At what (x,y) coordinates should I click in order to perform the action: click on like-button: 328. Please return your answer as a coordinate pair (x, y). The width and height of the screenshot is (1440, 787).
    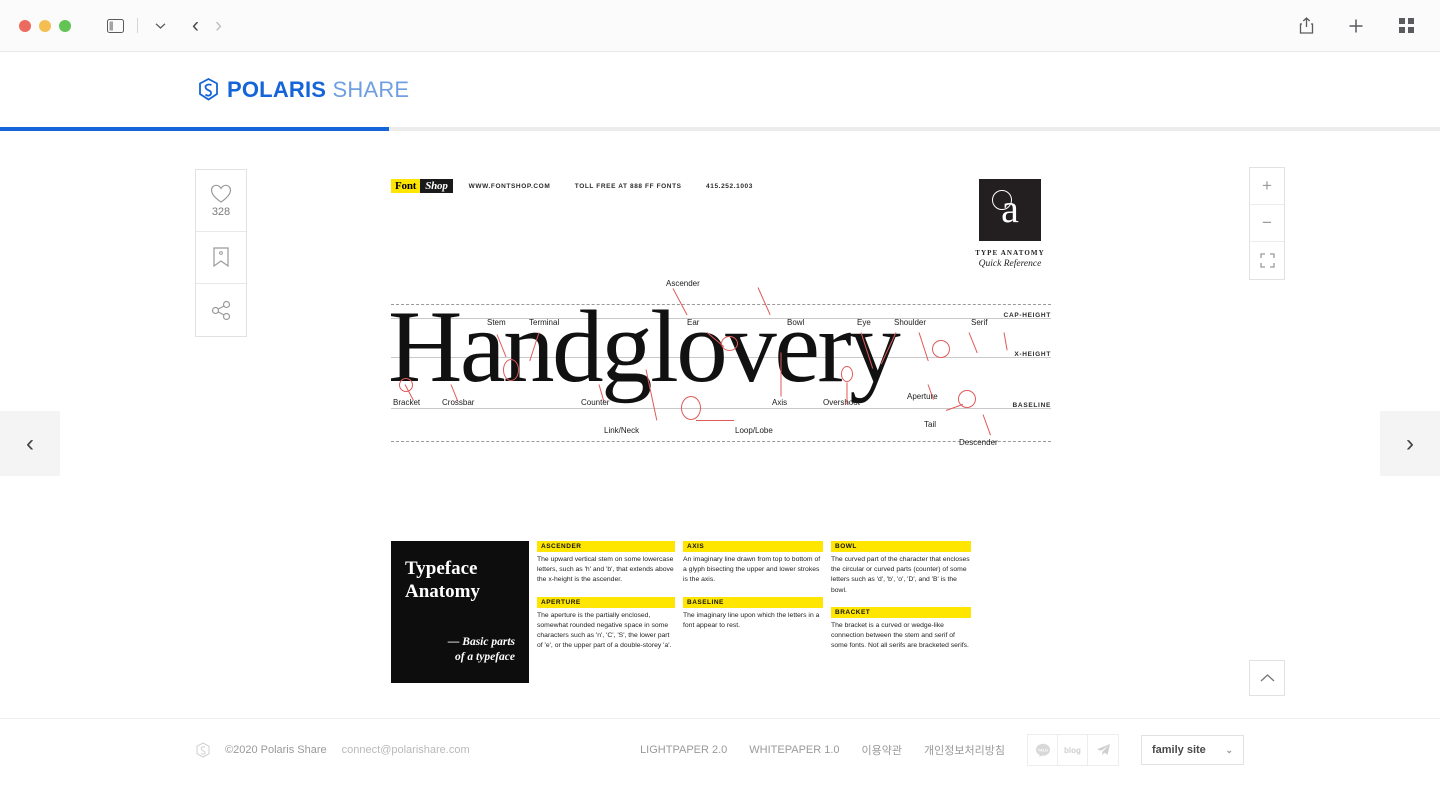
    Looking at the image, I should click on (221, 201).